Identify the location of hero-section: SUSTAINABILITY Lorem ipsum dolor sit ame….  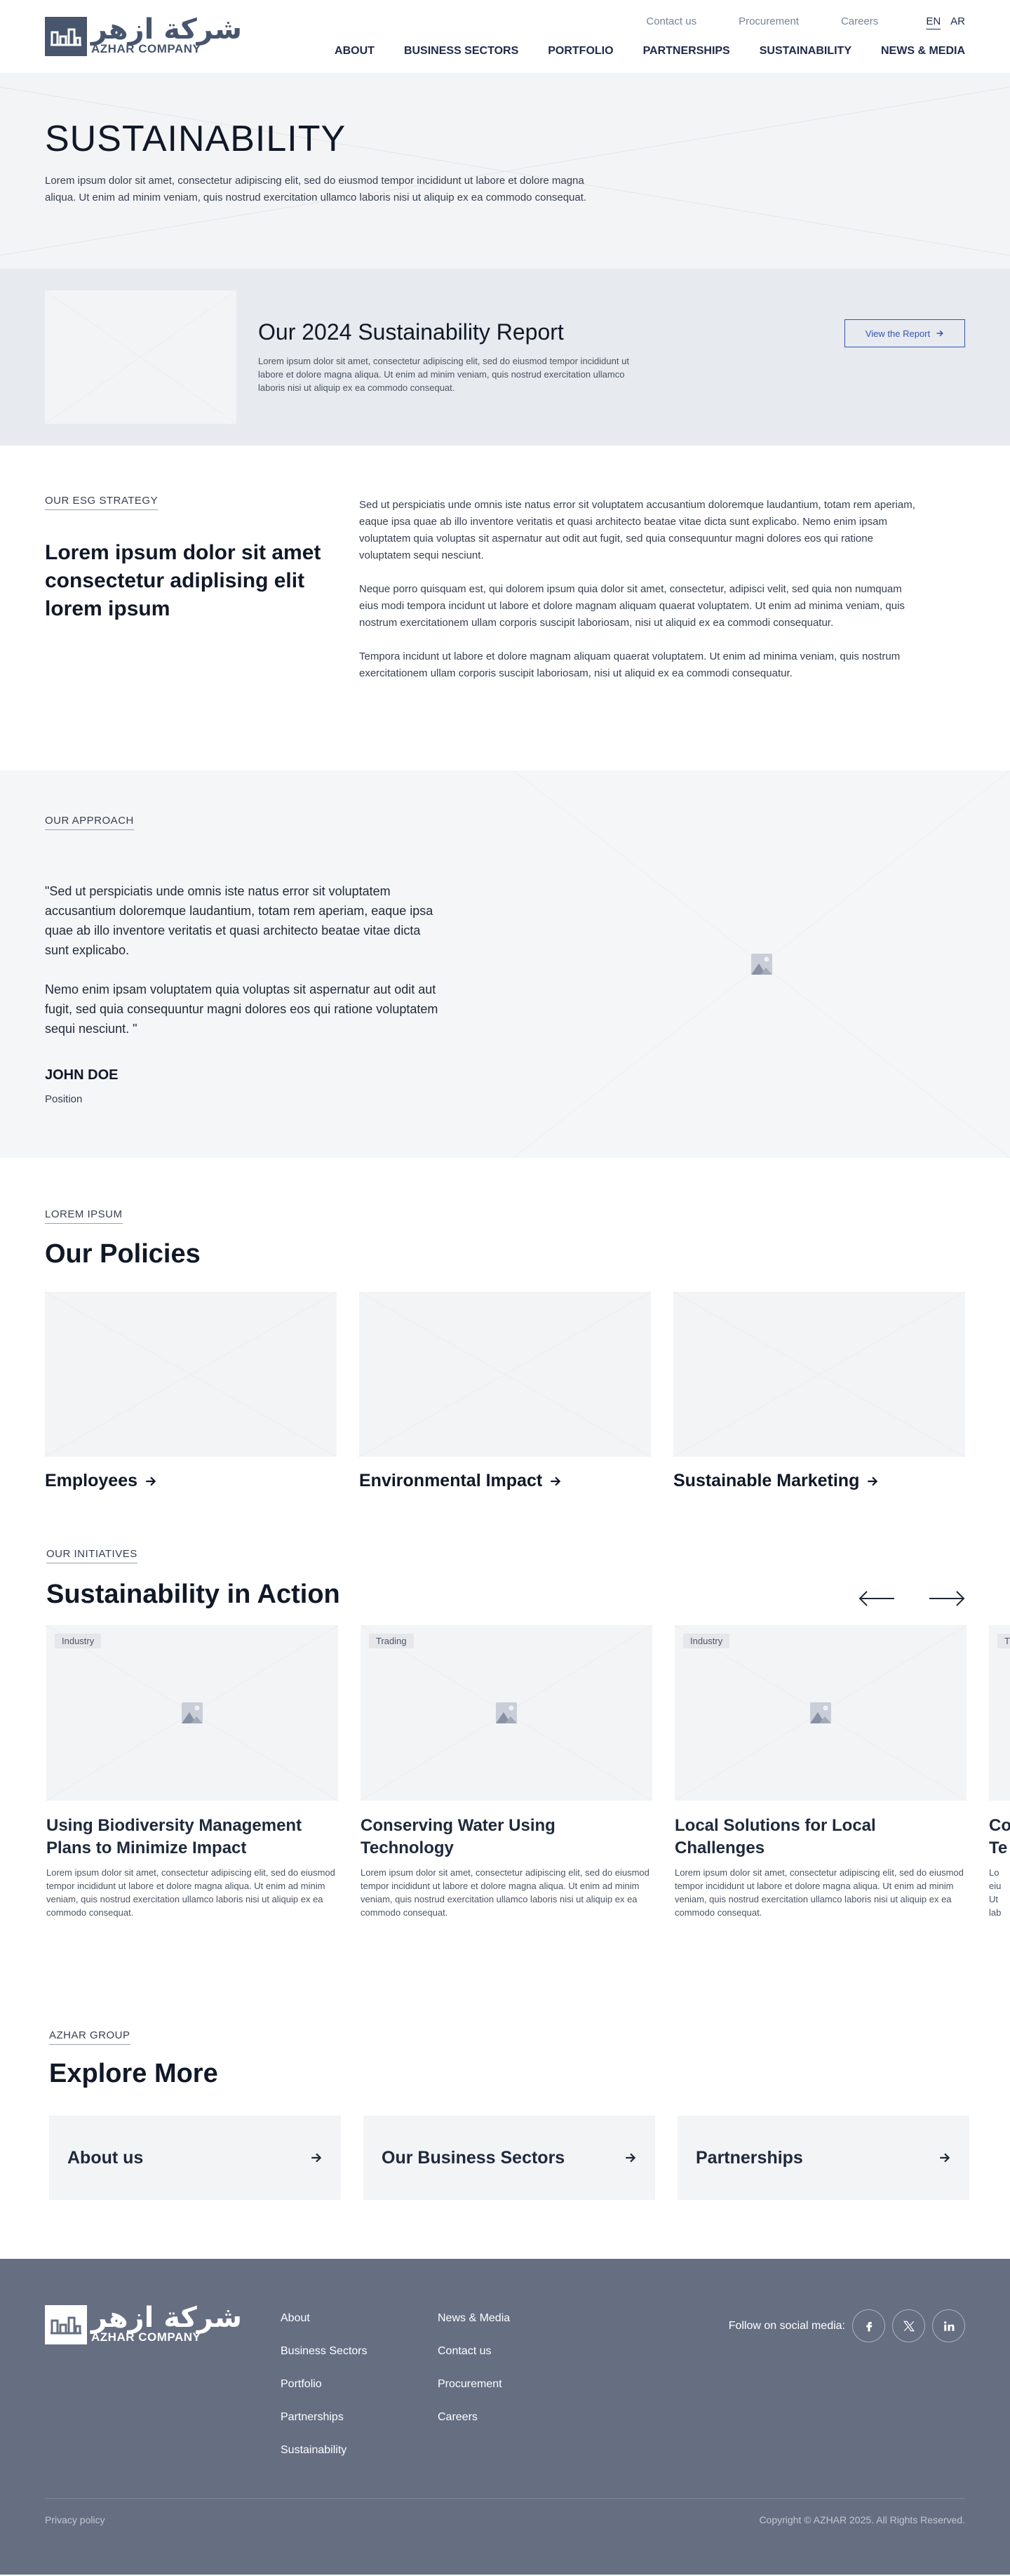
(505, 171).